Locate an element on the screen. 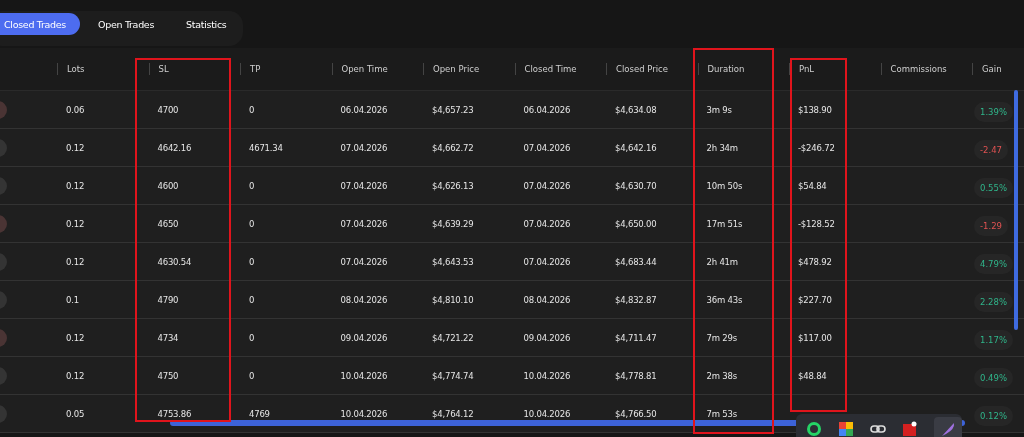  column-header: PnL is located at coordinates (807, 69).